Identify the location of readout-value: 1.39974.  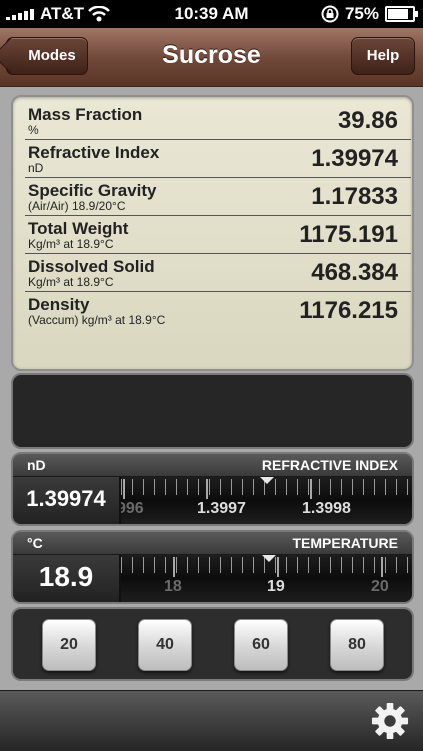
(354, 158).